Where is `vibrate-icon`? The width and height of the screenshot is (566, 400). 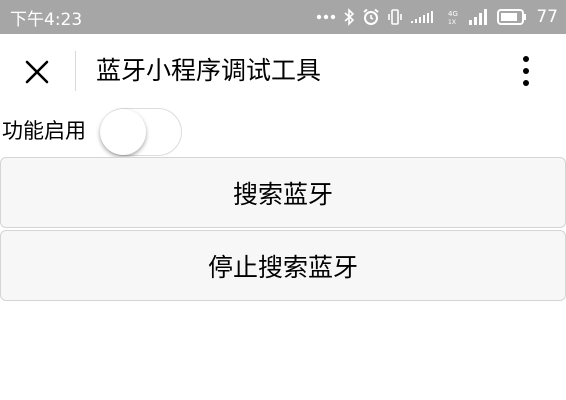
vibrate-icon is located at coordinates (395, 17).